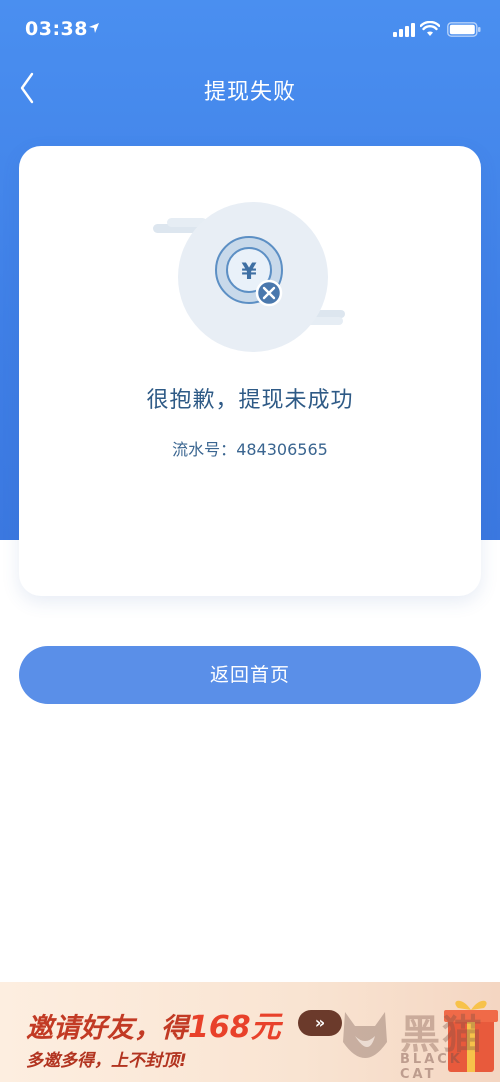 The image size is (500, 1082). What do you see at coordinates (106, 1061) in the screenshot?
I see `banner-subtitle: 多邀多得，上不封顶!` at bounding box center [106, 1061].